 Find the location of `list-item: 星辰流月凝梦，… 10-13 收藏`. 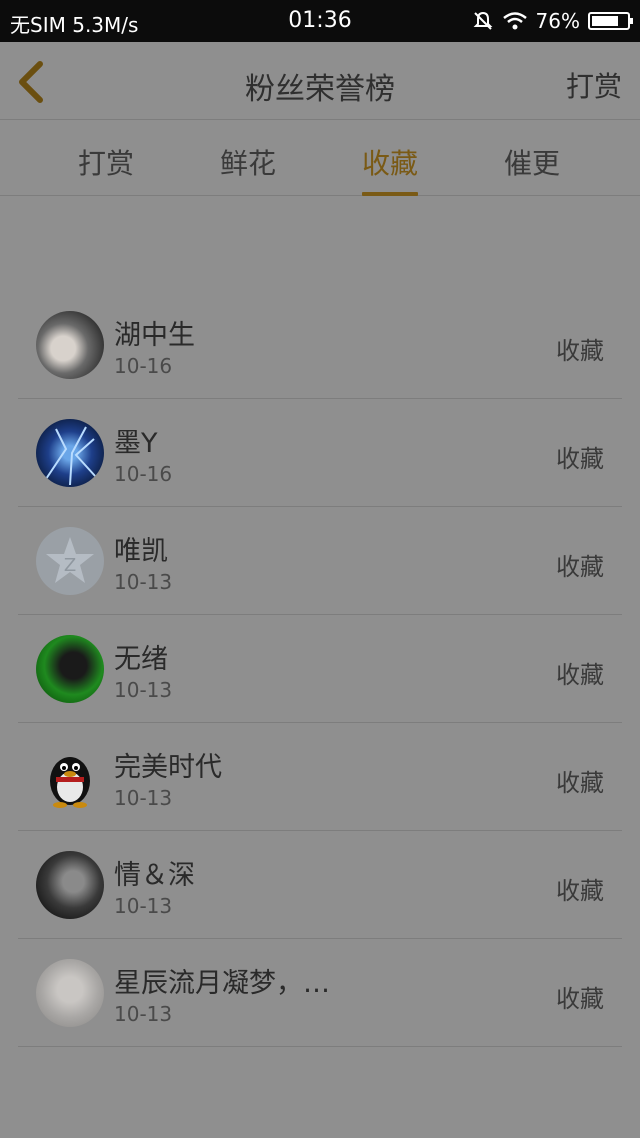

list-item: 星辰流月凝梦，… 10-13 收藏 is located at coordinates (320, 993).